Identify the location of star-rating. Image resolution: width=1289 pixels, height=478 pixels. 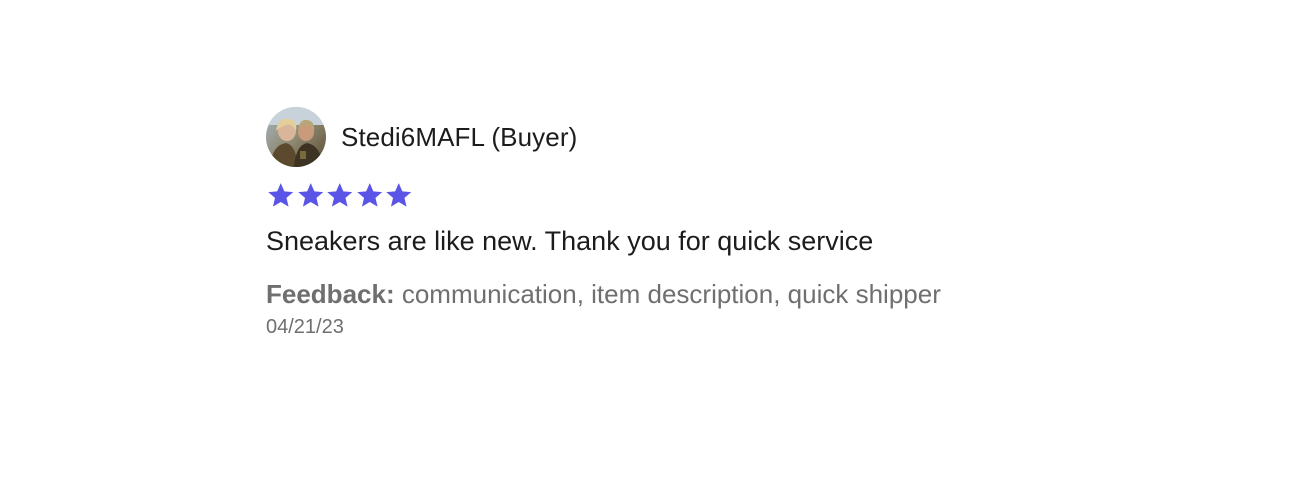
(616, 195).